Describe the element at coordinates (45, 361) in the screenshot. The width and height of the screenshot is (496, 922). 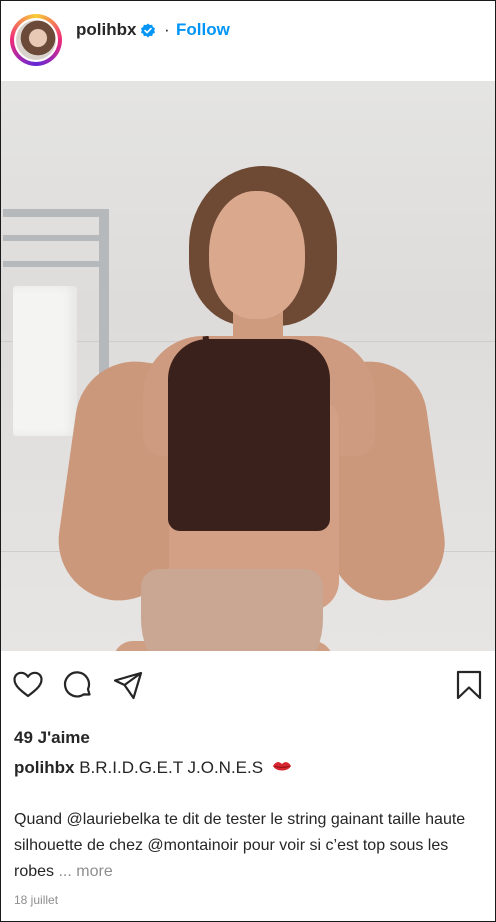
I see `towel` at that location.